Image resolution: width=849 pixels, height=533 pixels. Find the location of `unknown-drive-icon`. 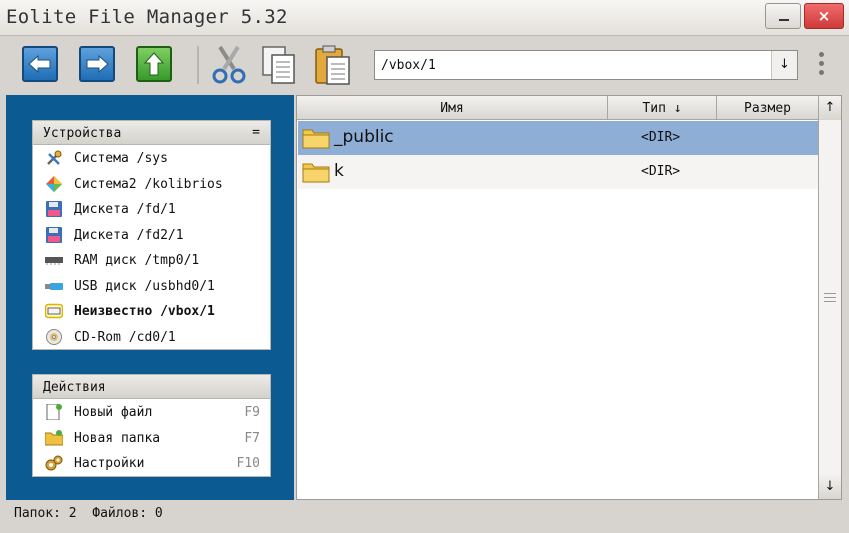

unknown-drive-icon is located at coordinates (54, 311).